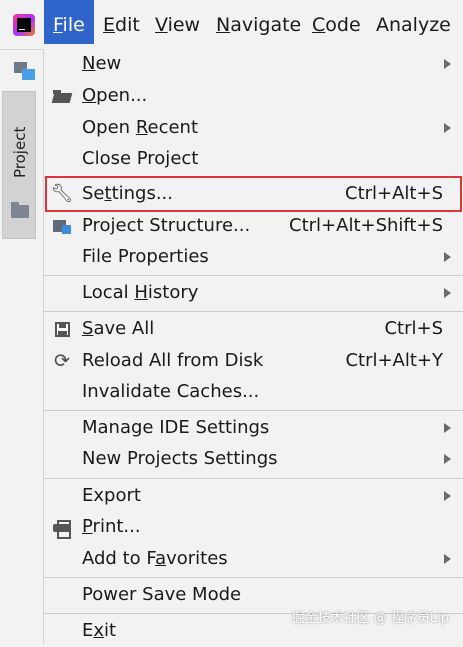  Describe the element at coordinates (223, 25) in the screenshot. I see `menu-navigate-mnemonic: N` at that location.